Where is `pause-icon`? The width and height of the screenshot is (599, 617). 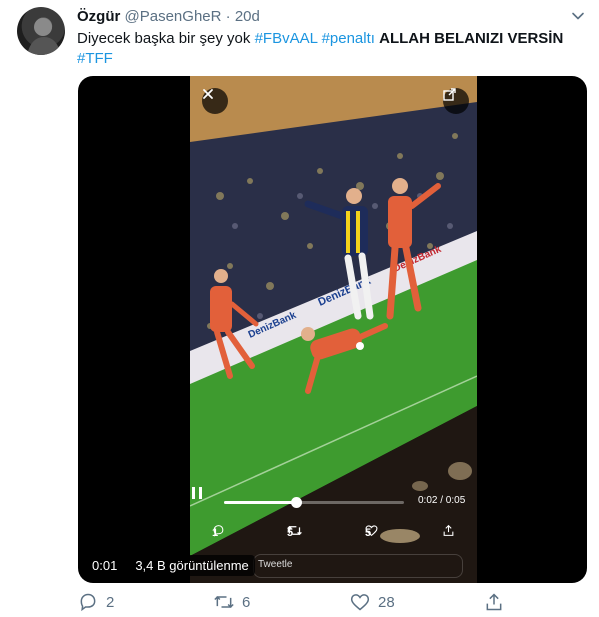 pause-icon is located at coordinates (197, 493).